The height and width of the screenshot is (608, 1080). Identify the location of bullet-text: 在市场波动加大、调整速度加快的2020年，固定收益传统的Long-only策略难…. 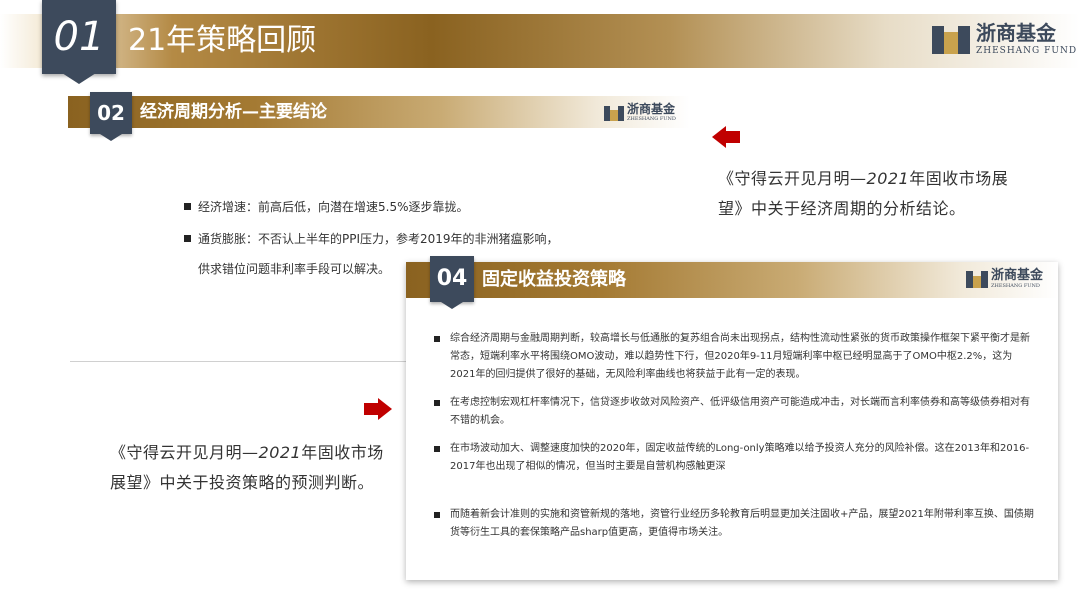
(740, 457).